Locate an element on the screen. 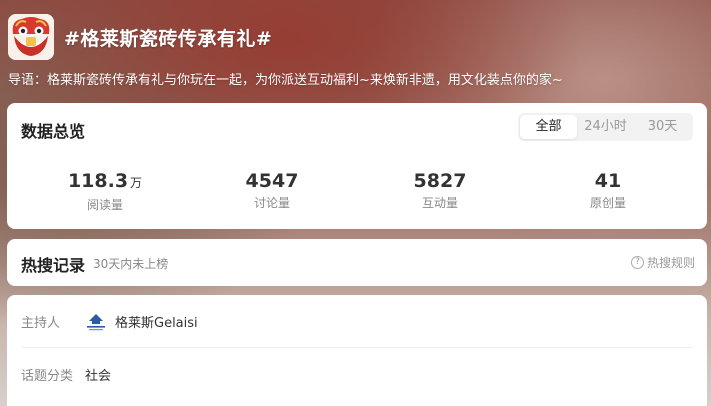 The image size is (711, 406). stat-read-label: 阅读量 is located at coordinates (104, 205).